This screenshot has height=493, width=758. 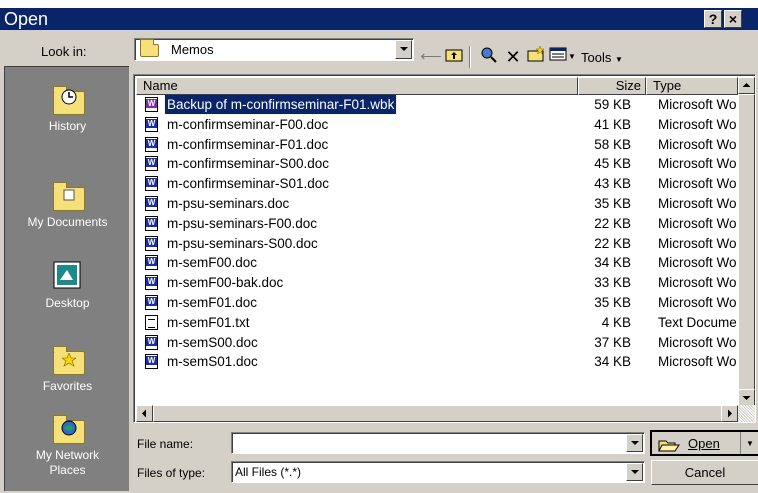 I want to click on views-dropdown-icon: ▼, so click(x=572, y=57).